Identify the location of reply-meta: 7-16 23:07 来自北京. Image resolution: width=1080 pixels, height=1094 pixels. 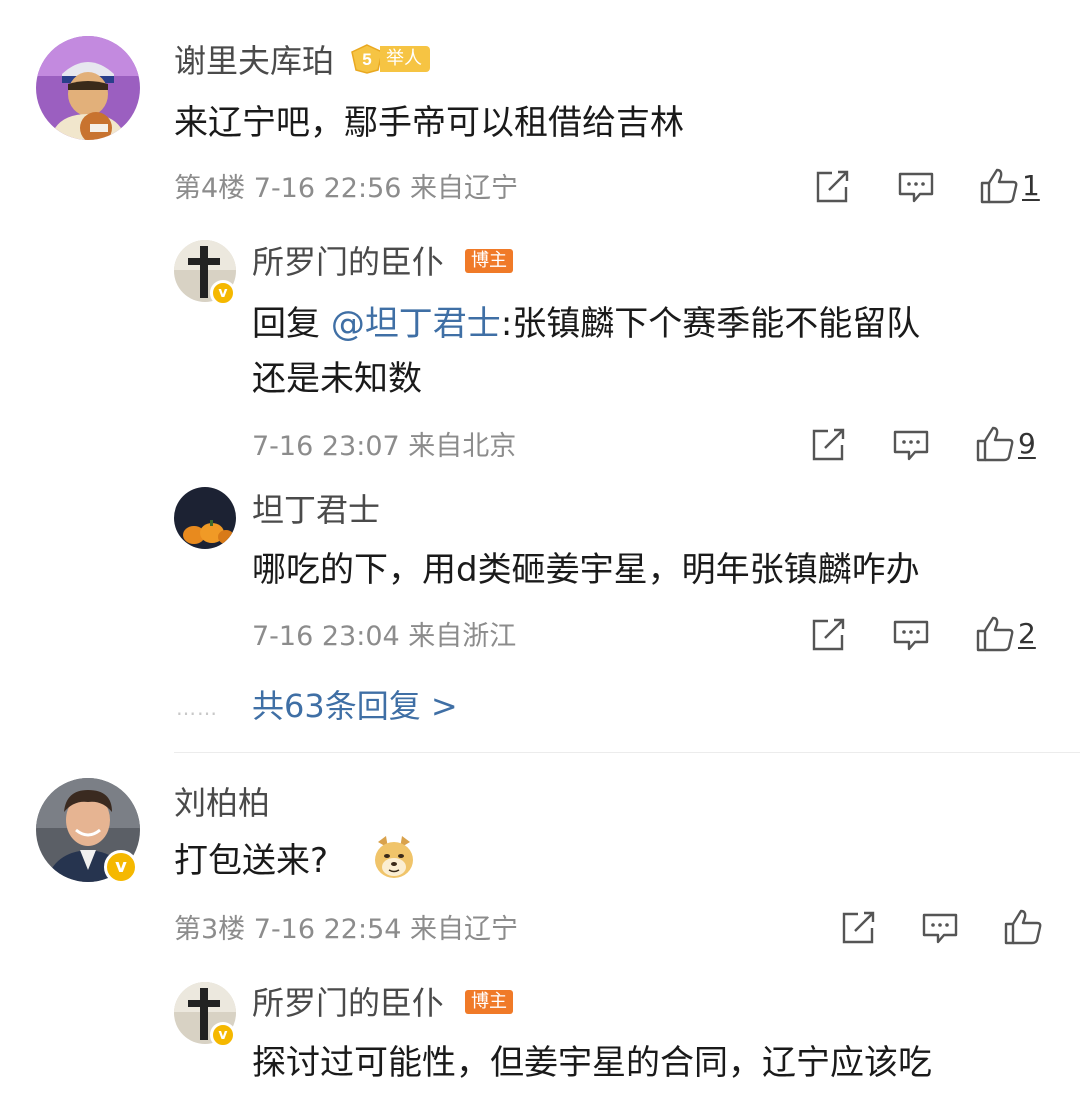
(384, 446).